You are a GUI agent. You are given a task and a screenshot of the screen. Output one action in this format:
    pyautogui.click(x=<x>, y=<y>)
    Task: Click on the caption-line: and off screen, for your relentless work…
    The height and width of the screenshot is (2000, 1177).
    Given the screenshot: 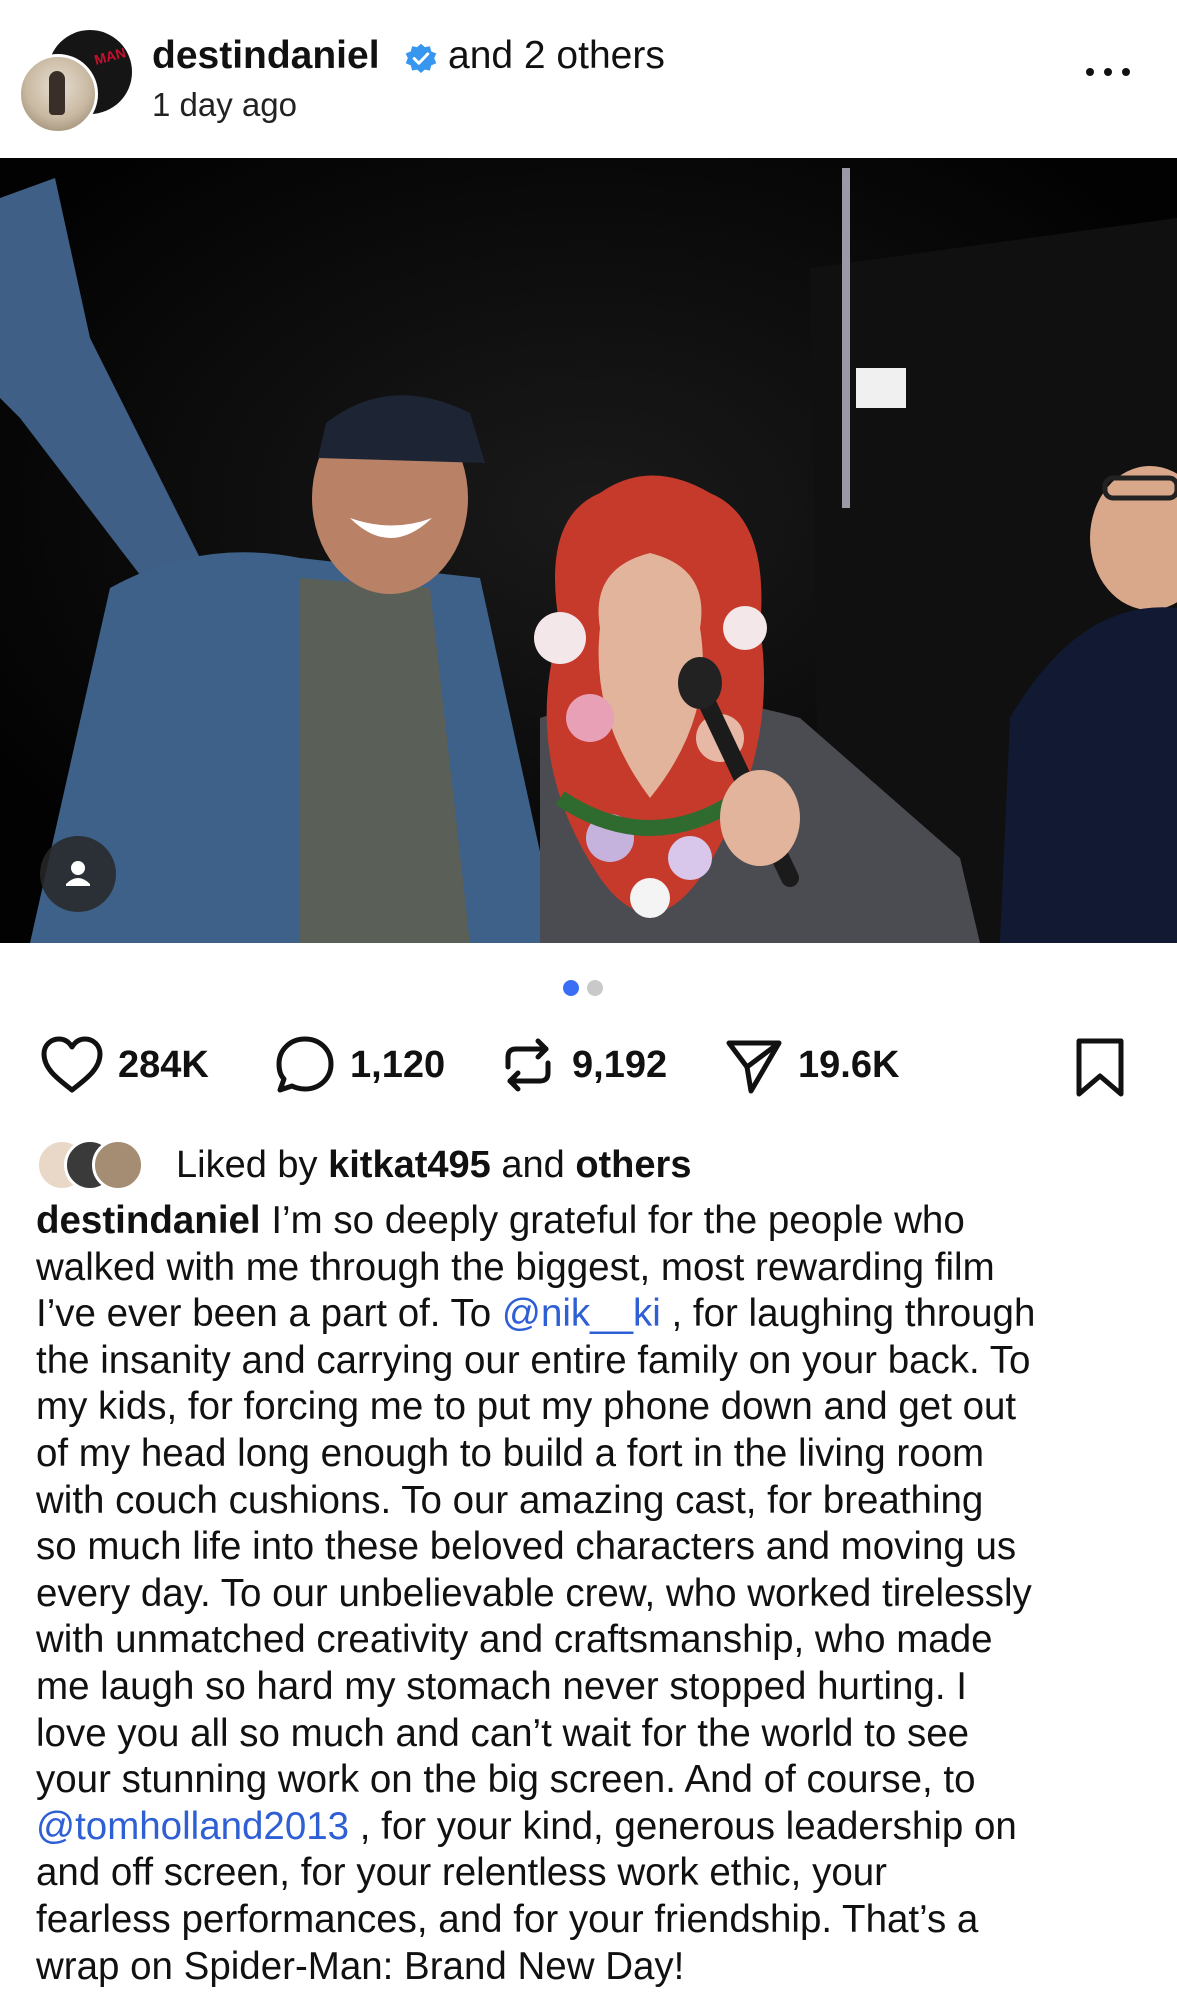 What is the action you would take?
    pyautogui.click(x=591, y=1873)
    